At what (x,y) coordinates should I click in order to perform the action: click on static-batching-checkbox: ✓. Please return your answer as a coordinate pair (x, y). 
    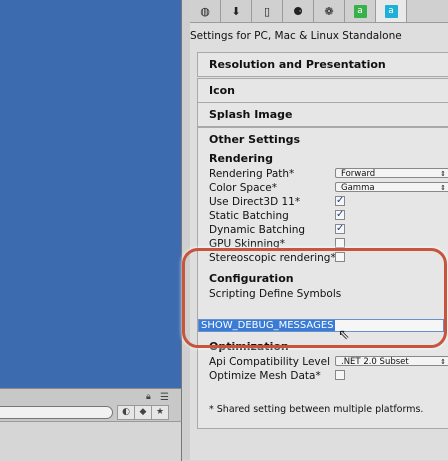
    Looking at the image, I should click on (340, 215).